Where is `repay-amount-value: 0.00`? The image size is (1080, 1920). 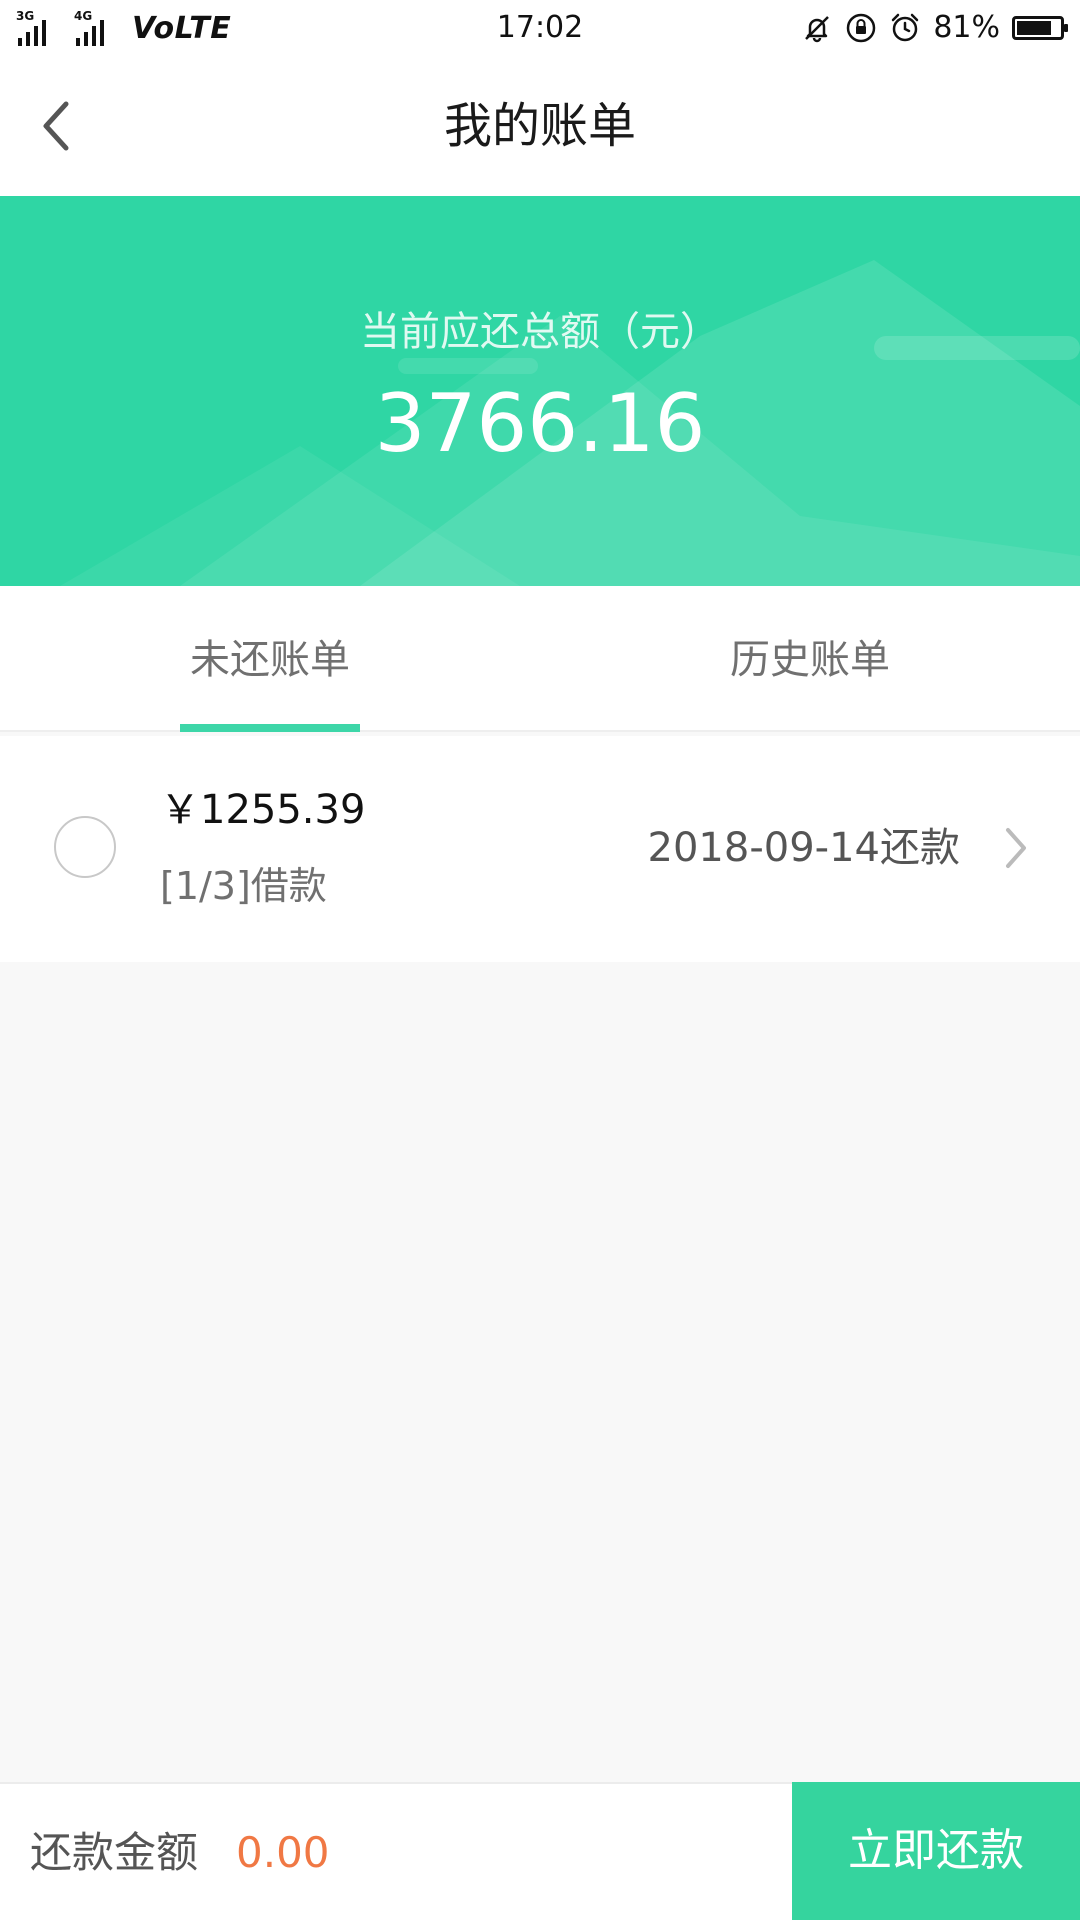
repay-amount-value: 0.00 is located at coordinates (283, 1852).